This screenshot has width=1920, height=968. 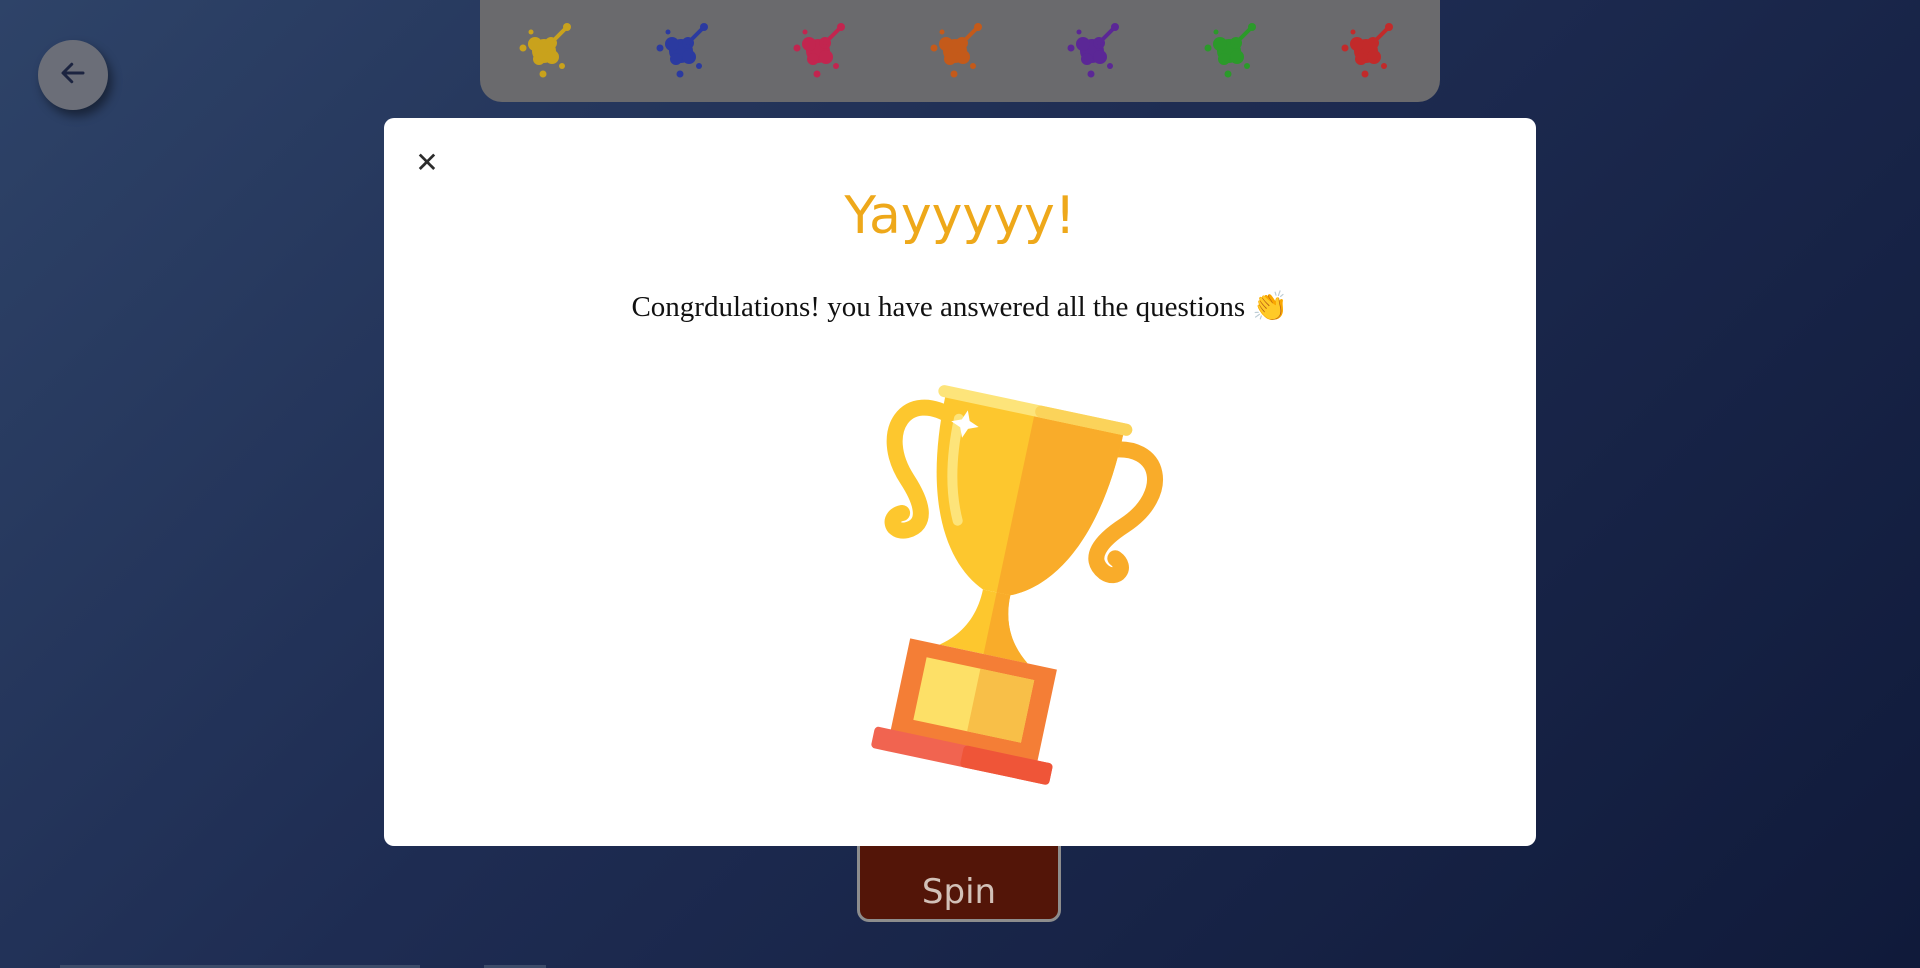 I want to click on color-splat-bar, so click(x=960, y=51).